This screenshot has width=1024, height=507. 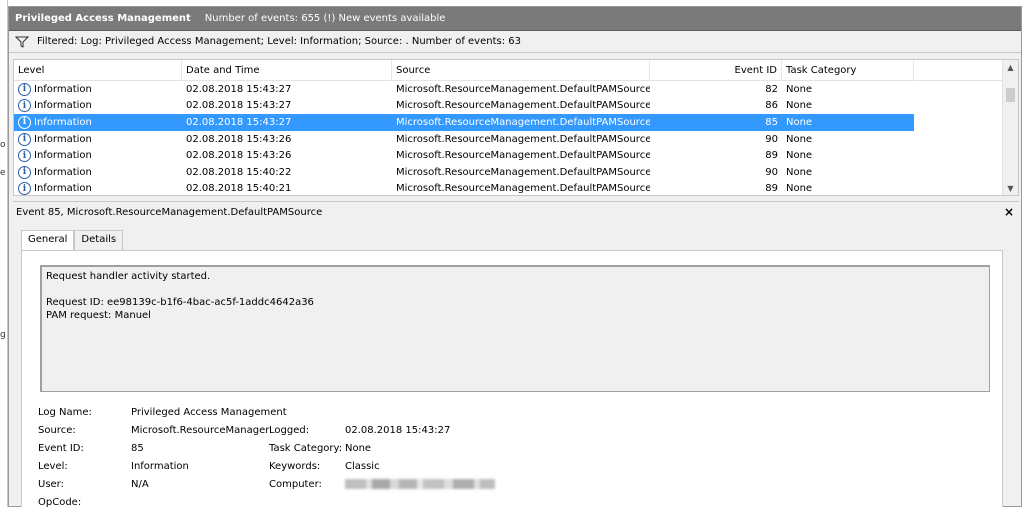 What do you see at coordinates (1009, 212) in the screenshot?
I see `close-icon: ×` at bounding box center [1009, 212].